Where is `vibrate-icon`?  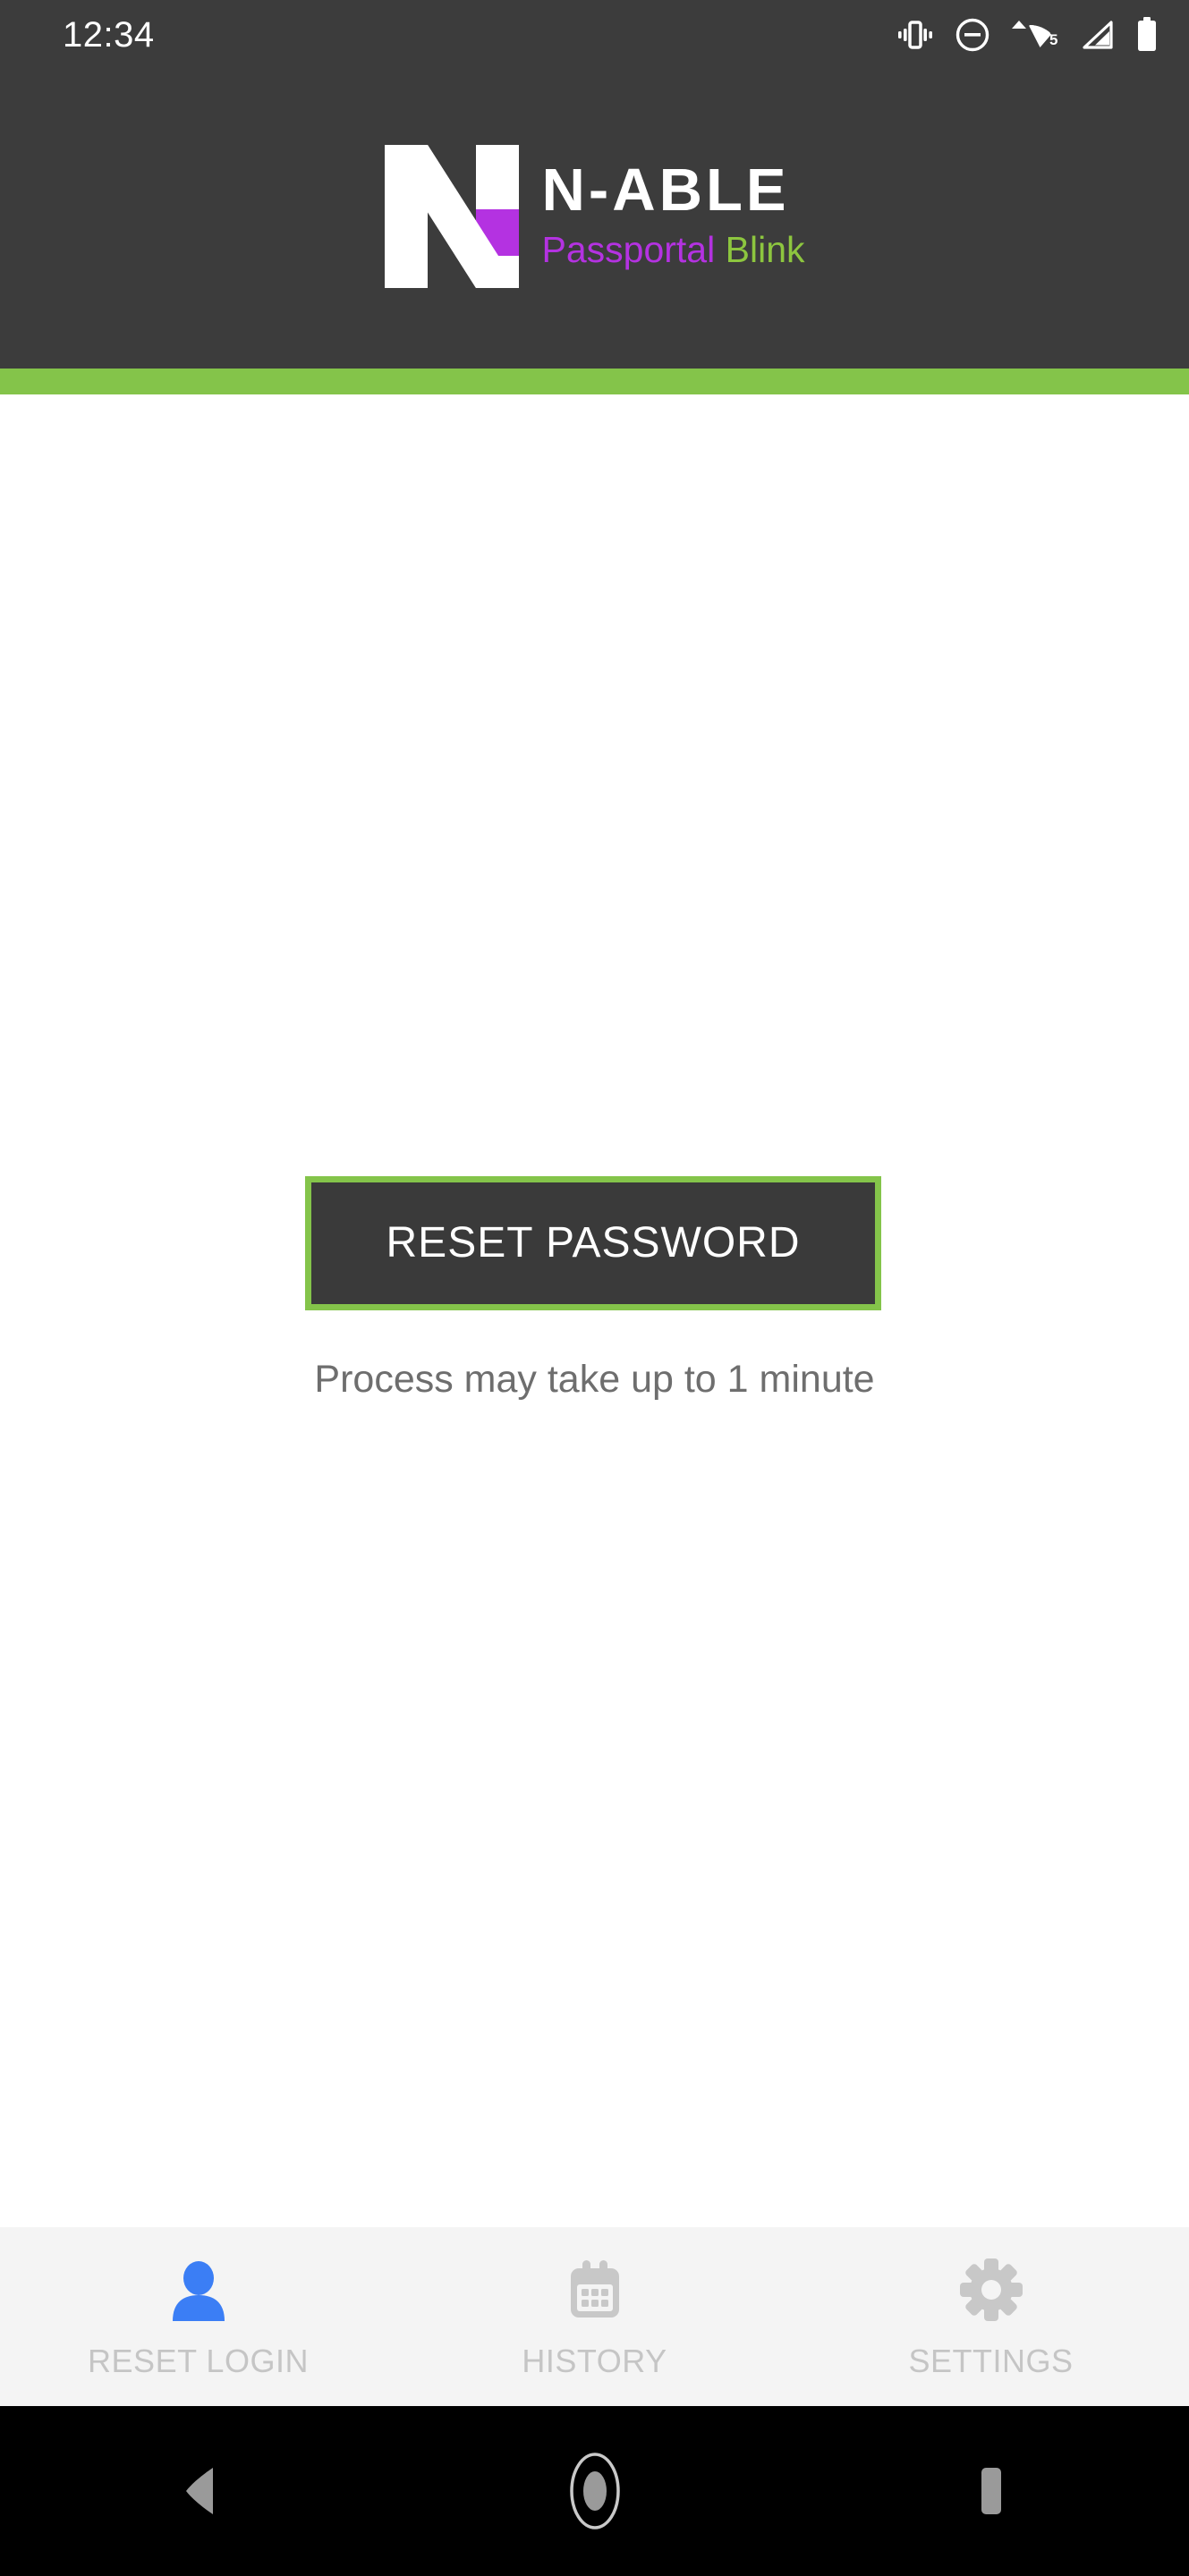 vibrate-icon is located at coordinates (915, 35).